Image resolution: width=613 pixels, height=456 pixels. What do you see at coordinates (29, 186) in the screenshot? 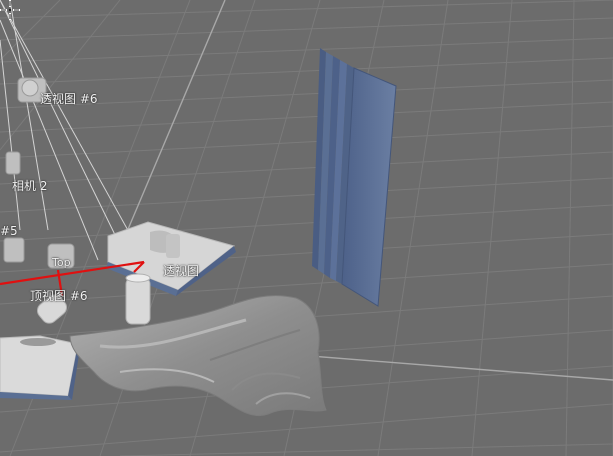
I see `viewport-label-camera-2: 相机 2` at bounding box center [29, 186].